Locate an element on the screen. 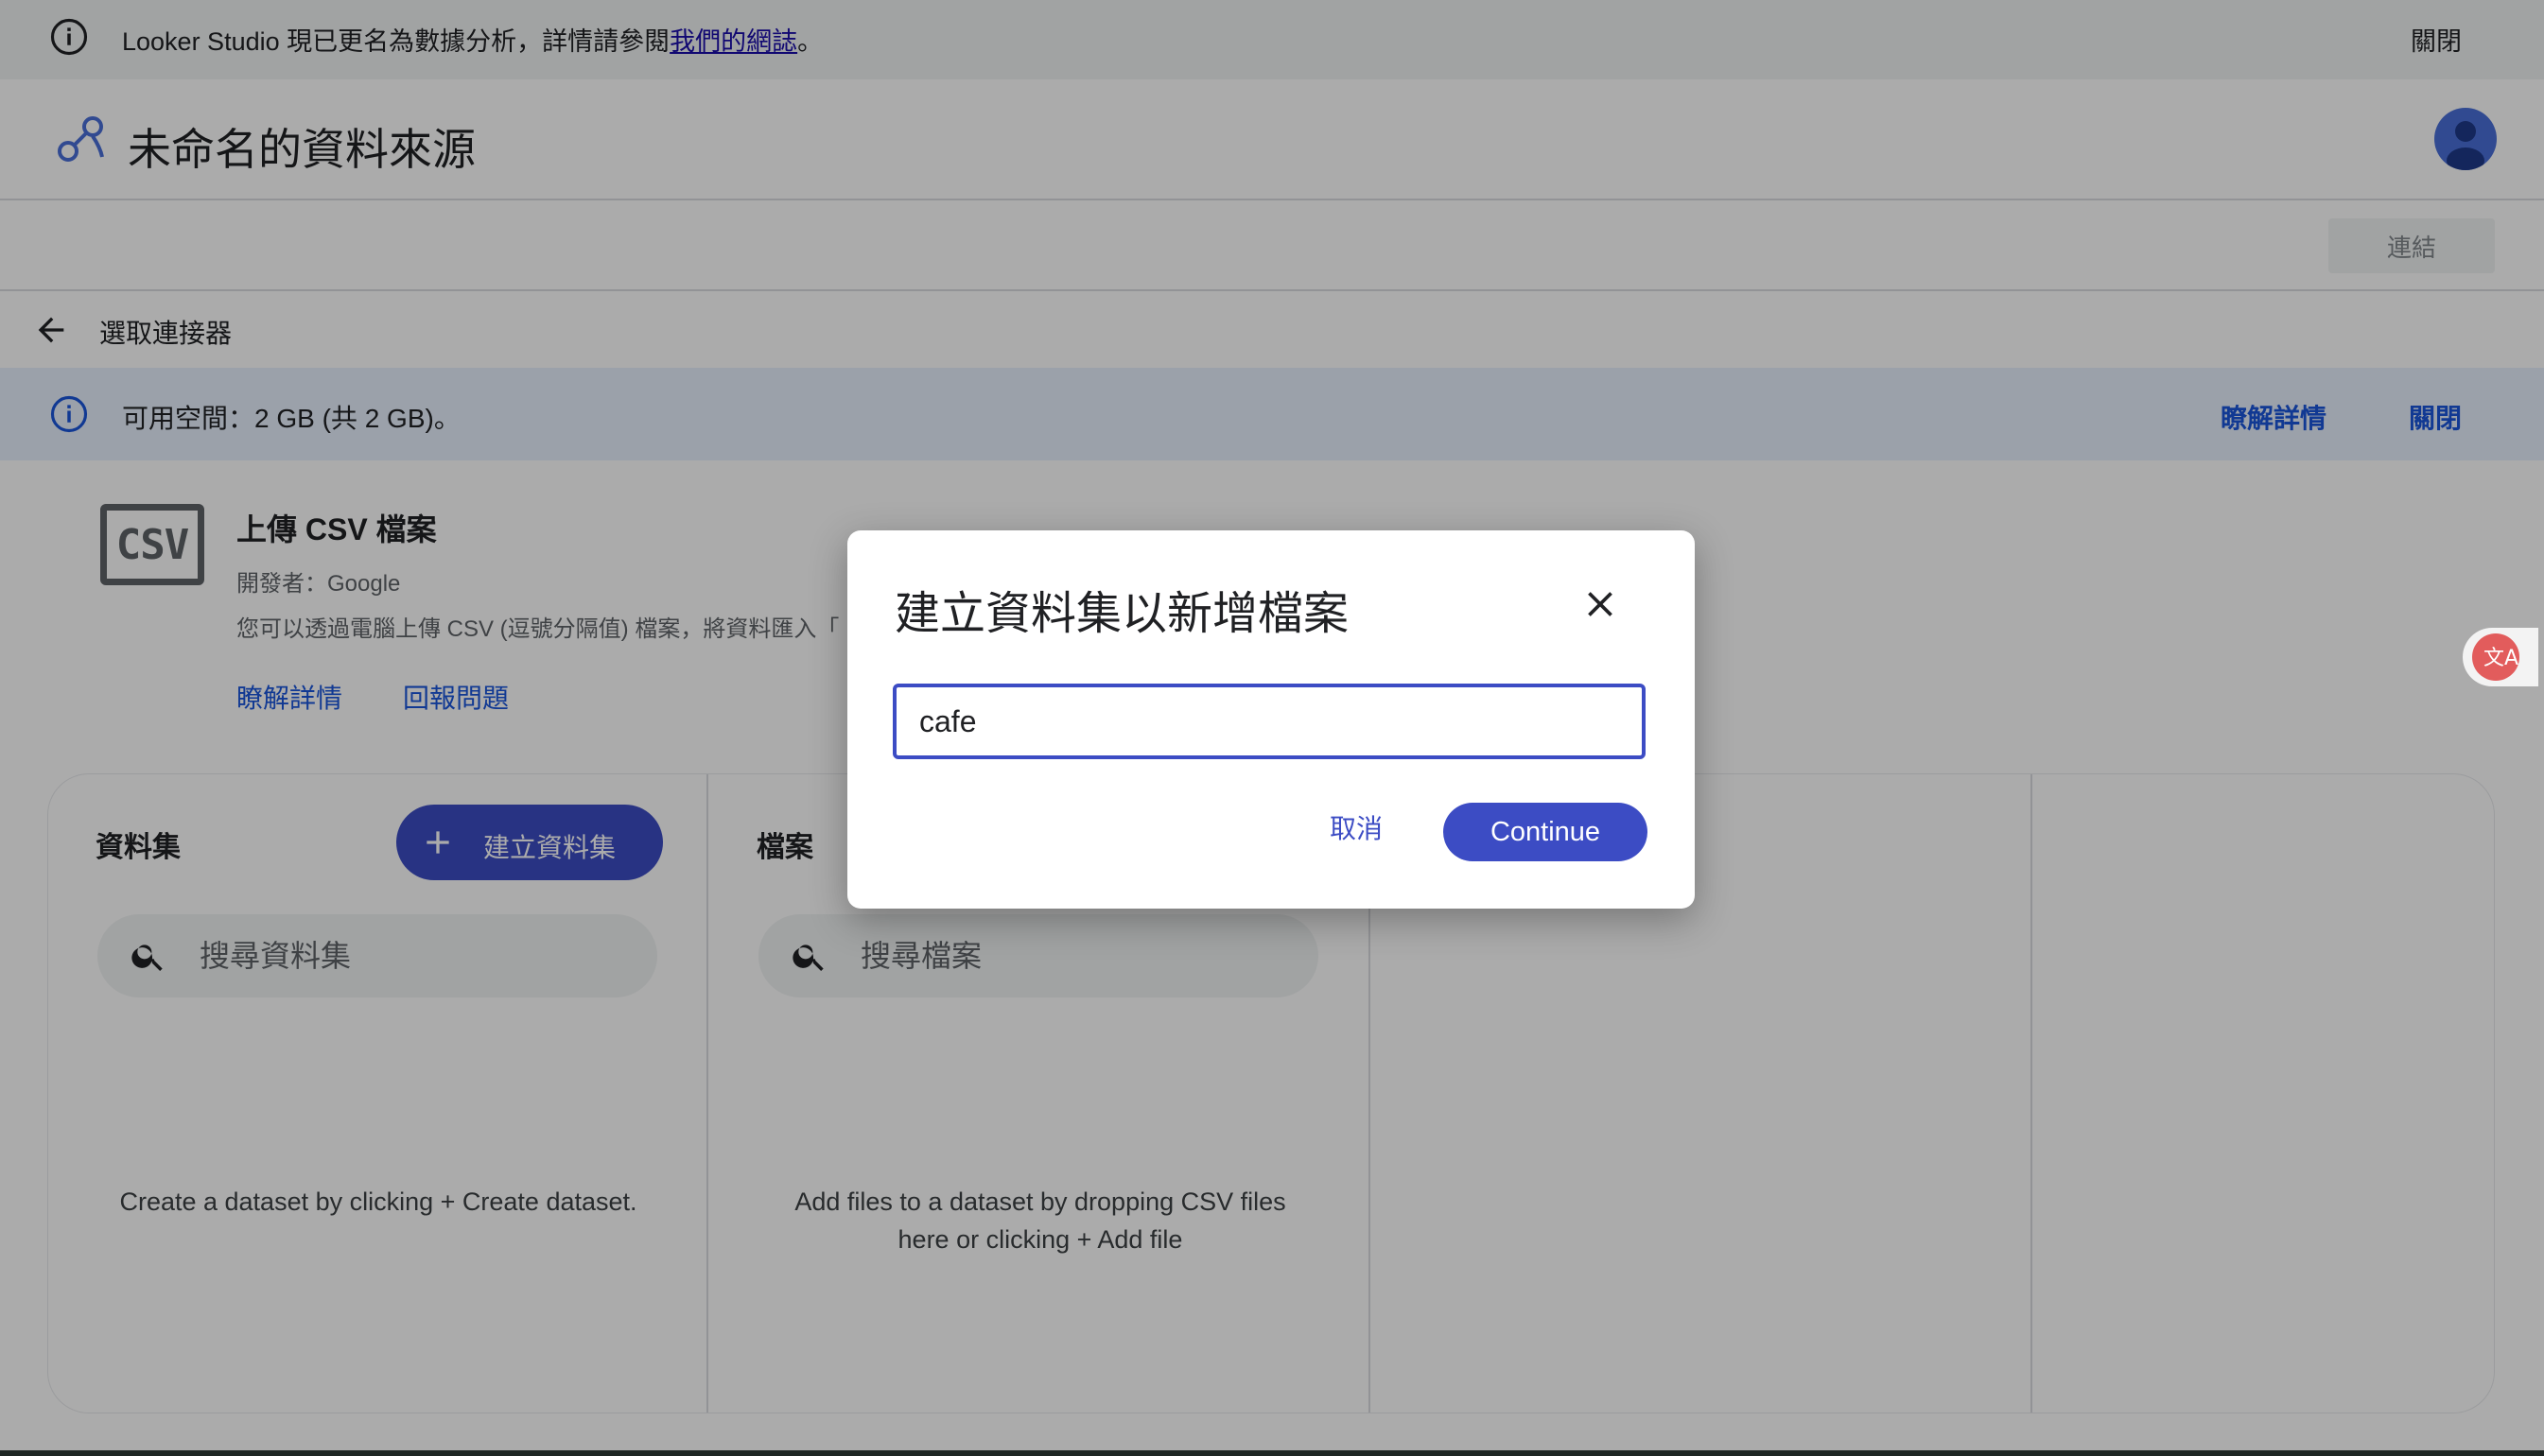  dataset-name-field is located at coordinates (1269, 721).